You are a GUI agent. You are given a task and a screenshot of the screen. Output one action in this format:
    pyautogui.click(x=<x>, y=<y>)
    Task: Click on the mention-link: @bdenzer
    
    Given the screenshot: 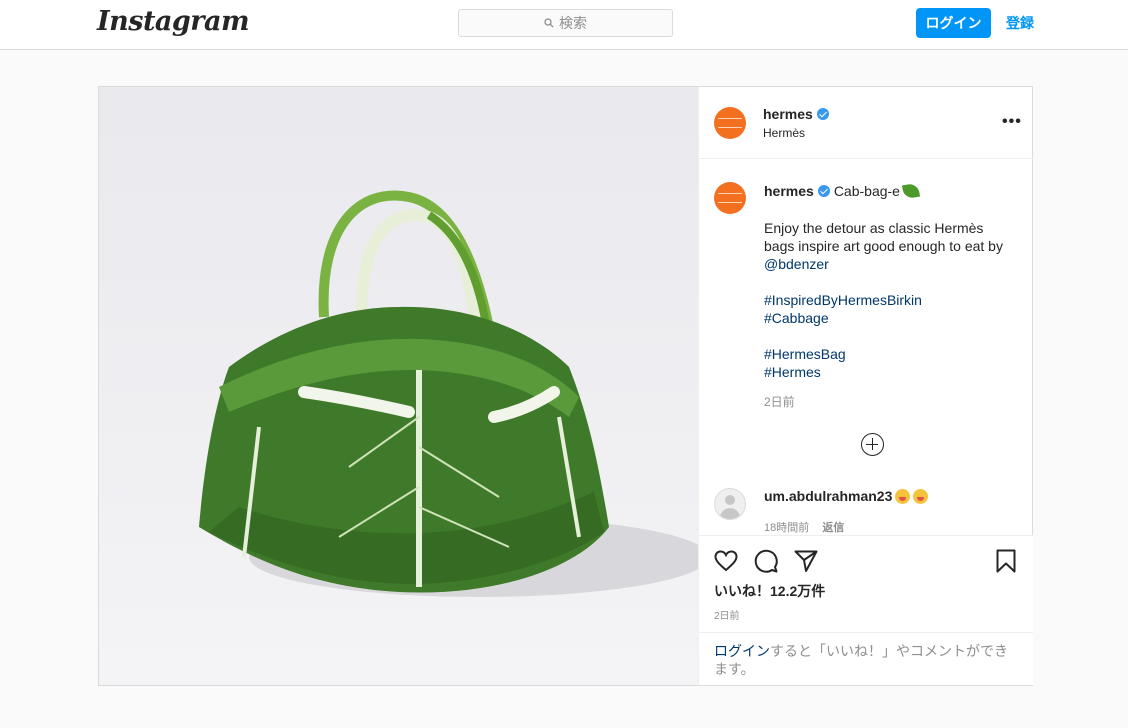 What is the action you would take?
    pyautogui.click(x=894, y=264)
    